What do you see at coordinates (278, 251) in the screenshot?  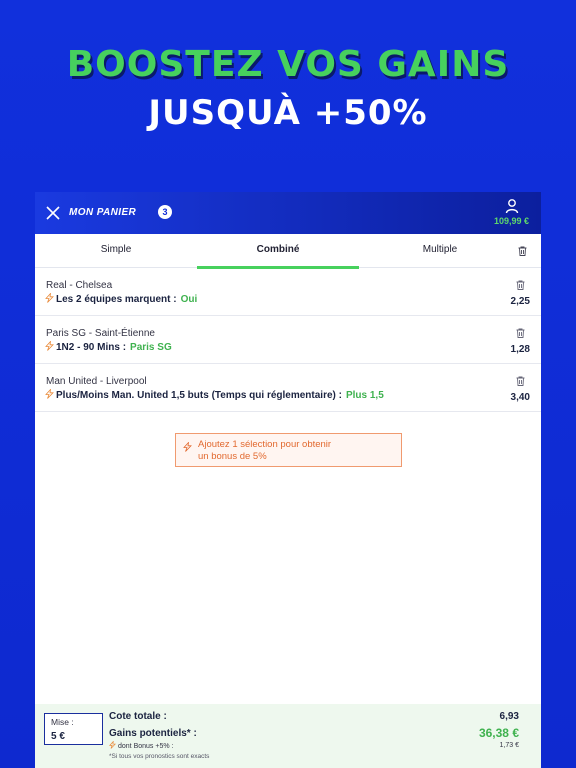 I see `tab-combine: Combiné` at bounding box center [278, 251].